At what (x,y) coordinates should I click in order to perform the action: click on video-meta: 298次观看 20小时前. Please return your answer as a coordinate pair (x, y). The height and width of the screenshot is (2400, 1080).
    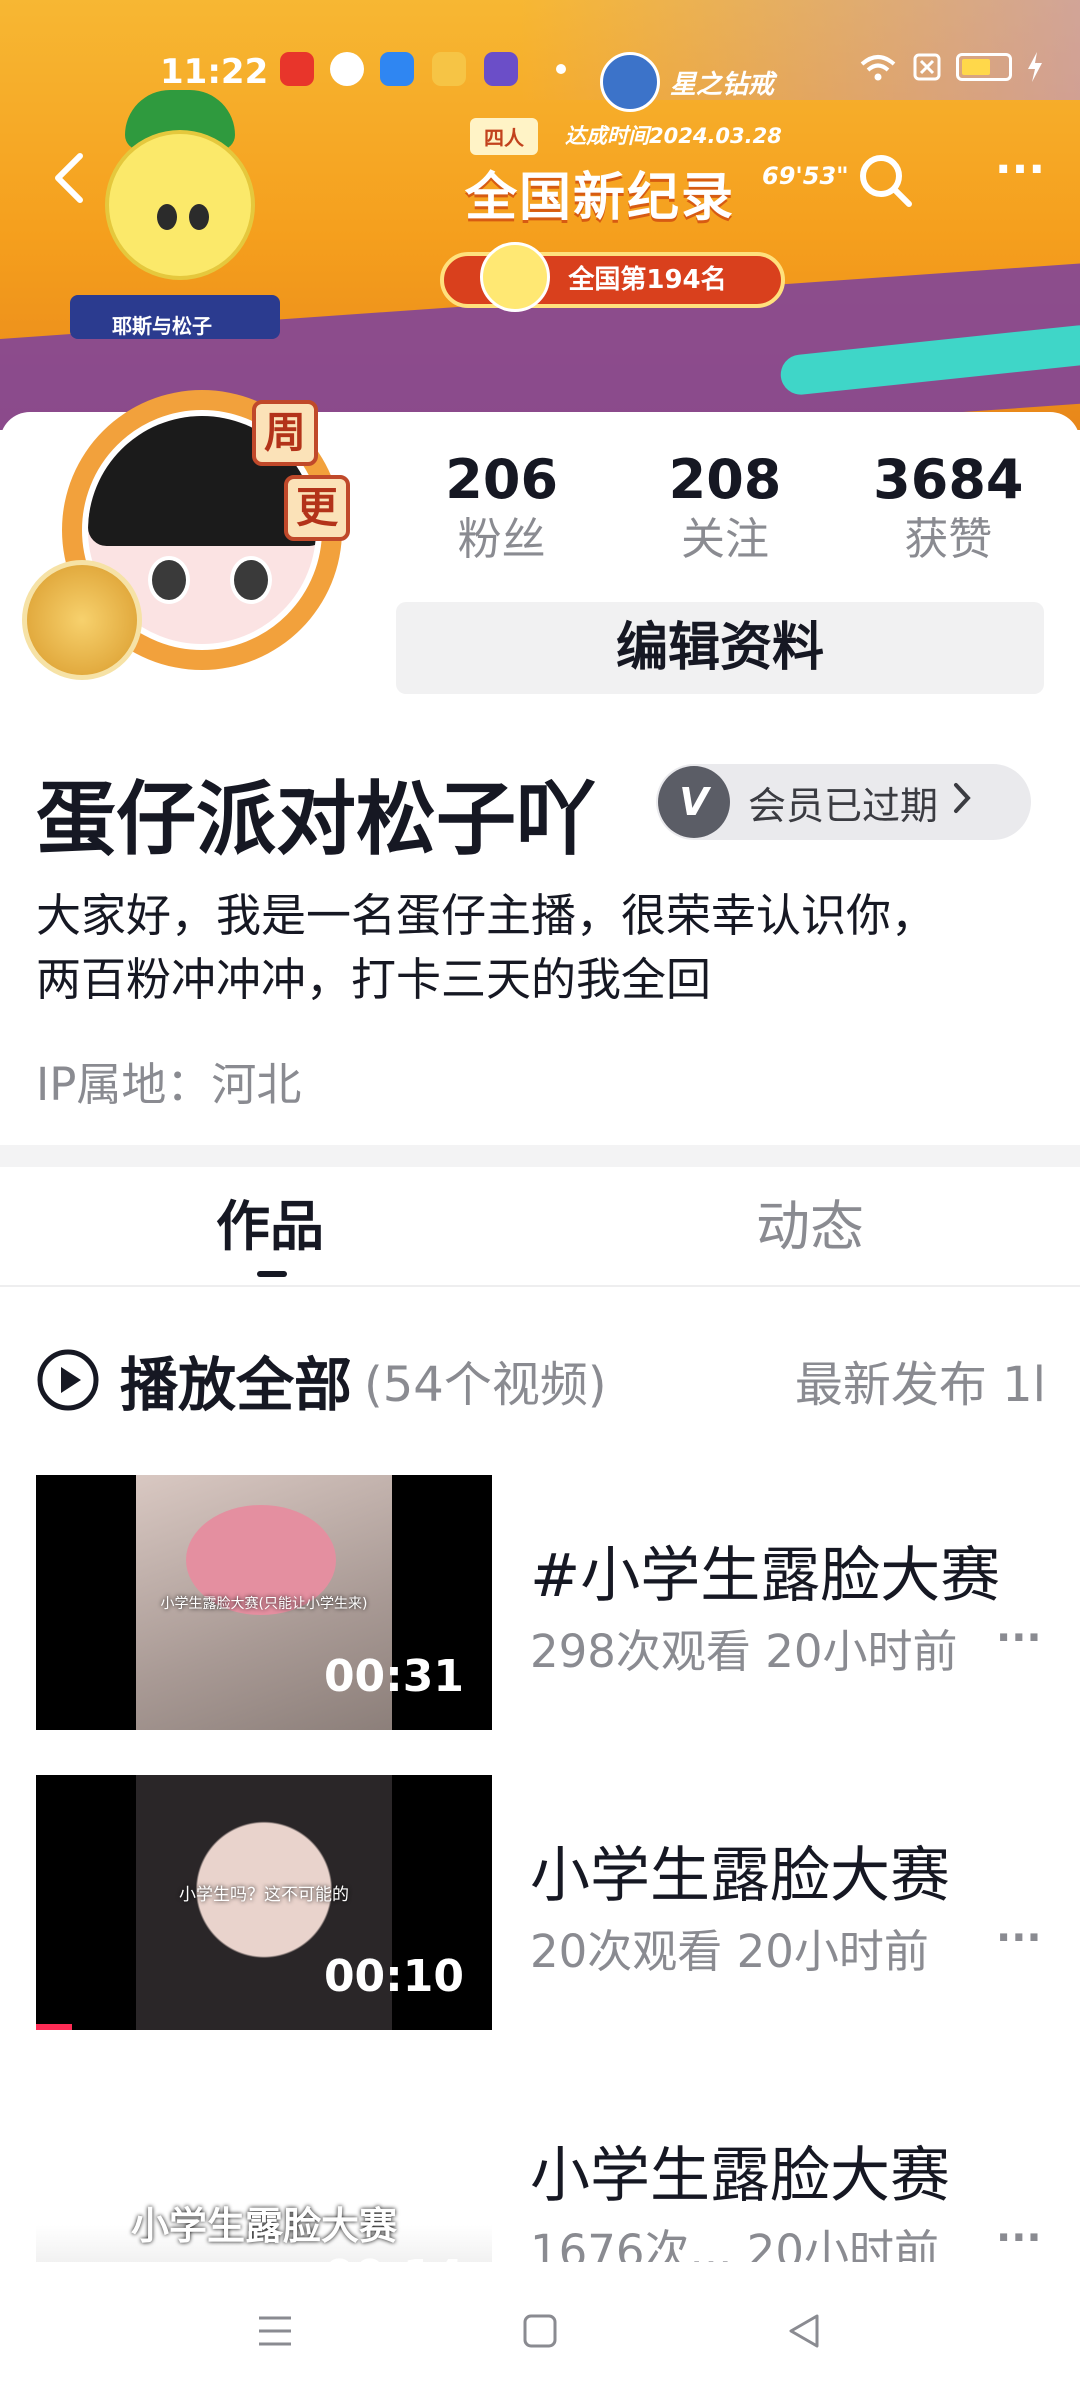
    Looking at the image, I should click on (744, 1651).